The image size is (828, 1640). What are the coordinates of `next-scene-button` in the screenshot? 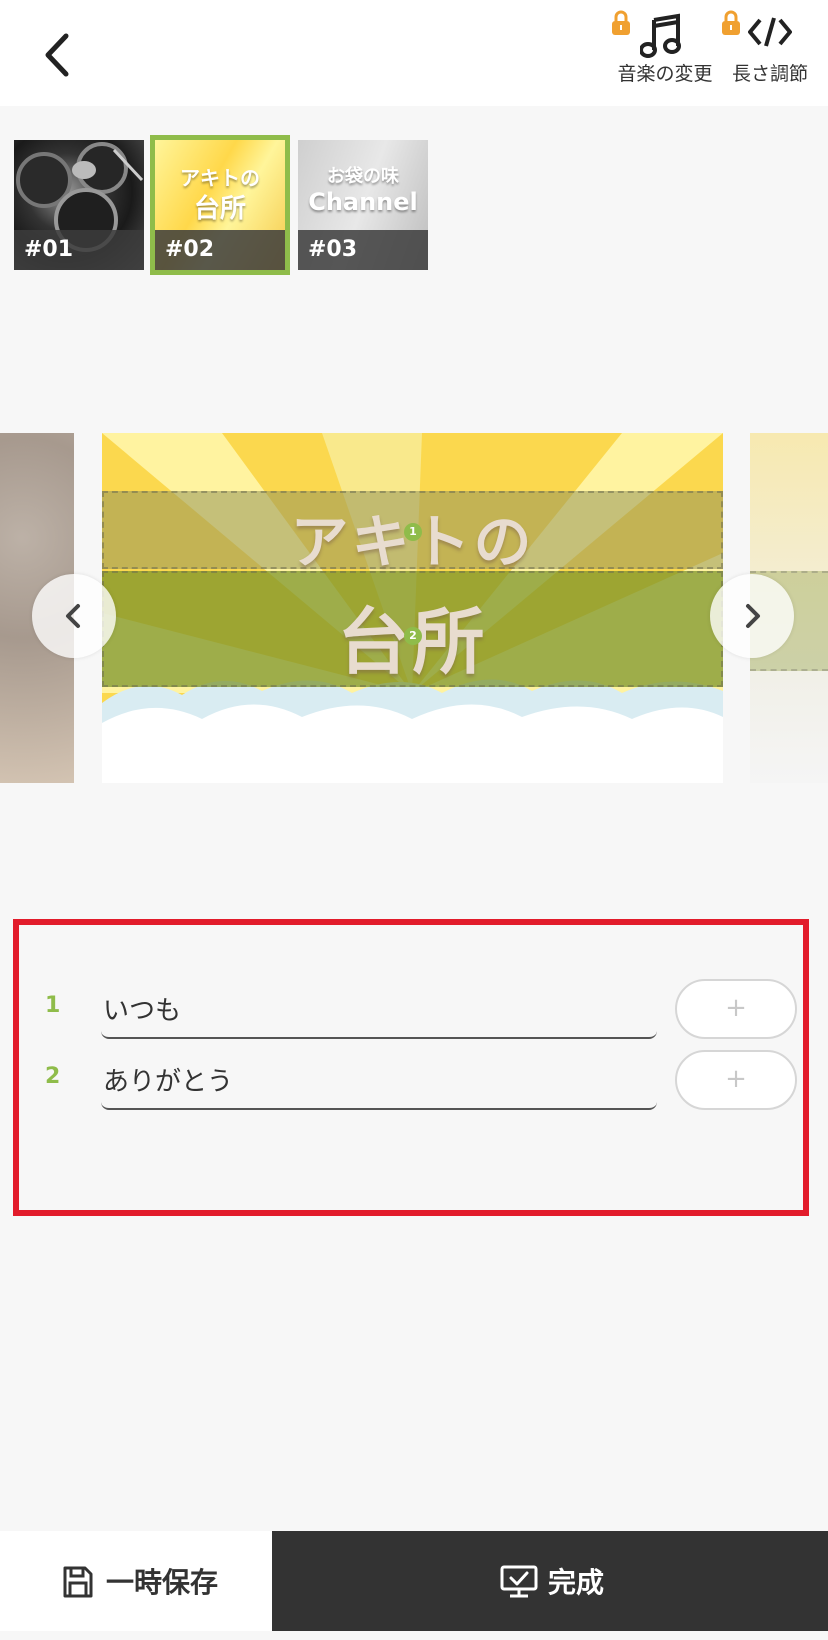 It's located at (752, 616).